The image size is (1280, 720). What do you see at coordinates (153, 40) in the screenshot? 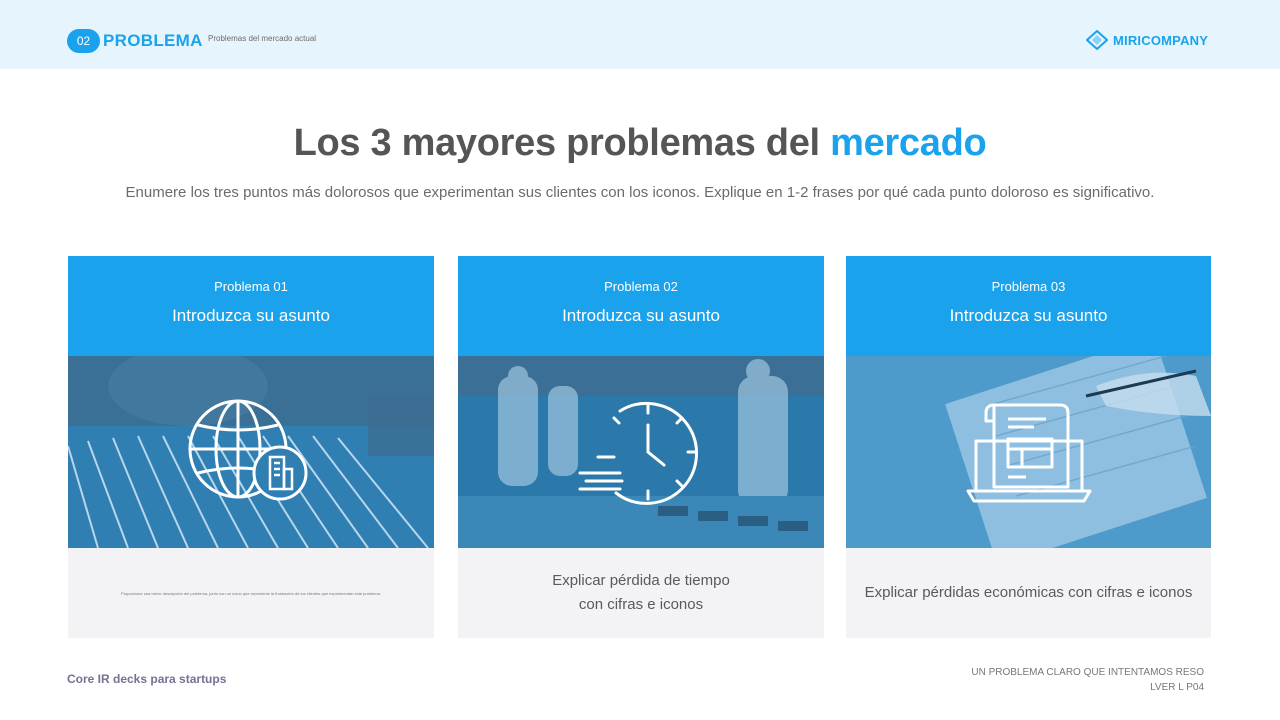
I see `section-title: PROBLEMA` at bounding box center [153, 40].